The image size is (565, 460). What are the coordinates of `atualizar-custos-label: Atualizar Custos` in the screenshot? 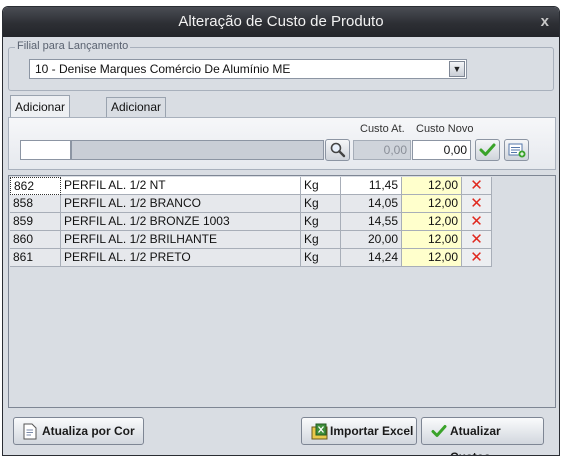 It's located at (475, 439).